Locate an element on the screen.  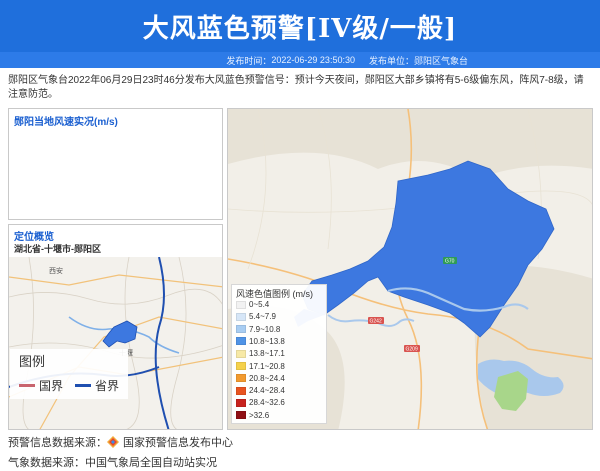
wind-legend-item: 5.4~7.9 is located at coordinates (256, 316).